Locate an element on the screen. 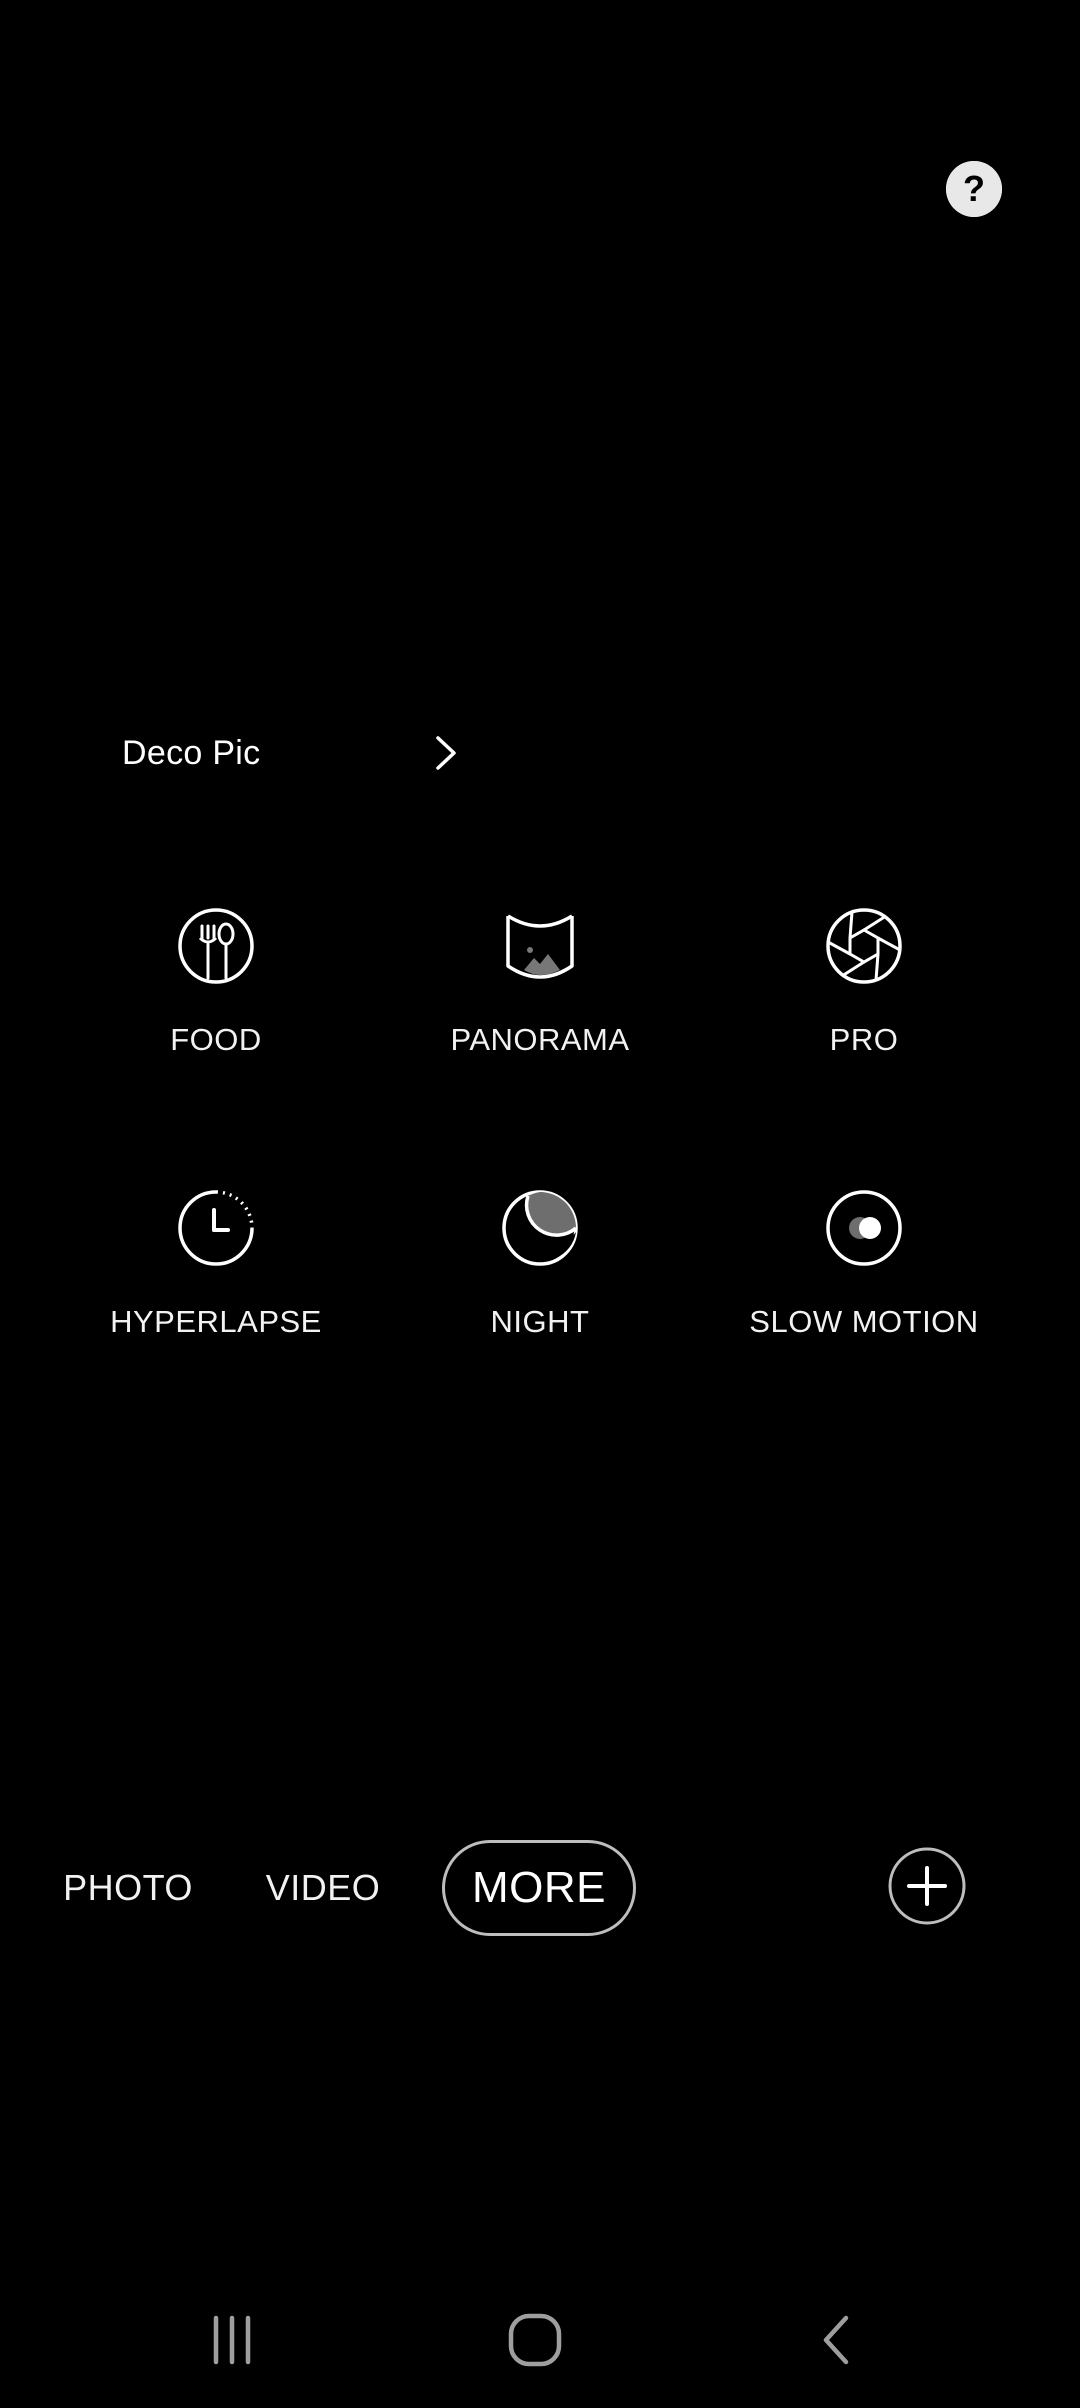 The width and height of the screenshot is (1080, 2408). mode-label: PRO is located at coordinates (864, 1039).